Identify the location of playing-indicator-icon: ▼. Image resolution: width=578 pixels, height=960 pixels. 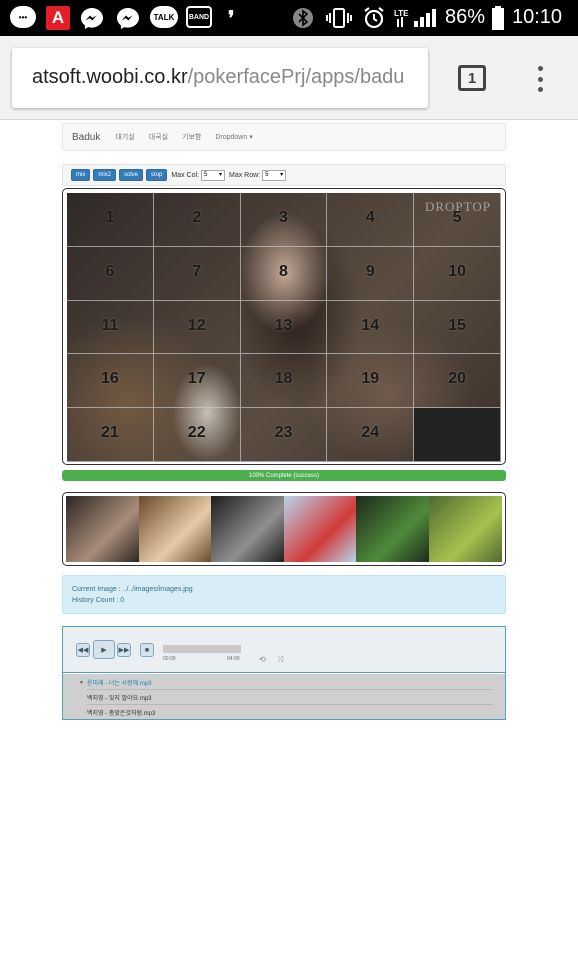
(81, 683).